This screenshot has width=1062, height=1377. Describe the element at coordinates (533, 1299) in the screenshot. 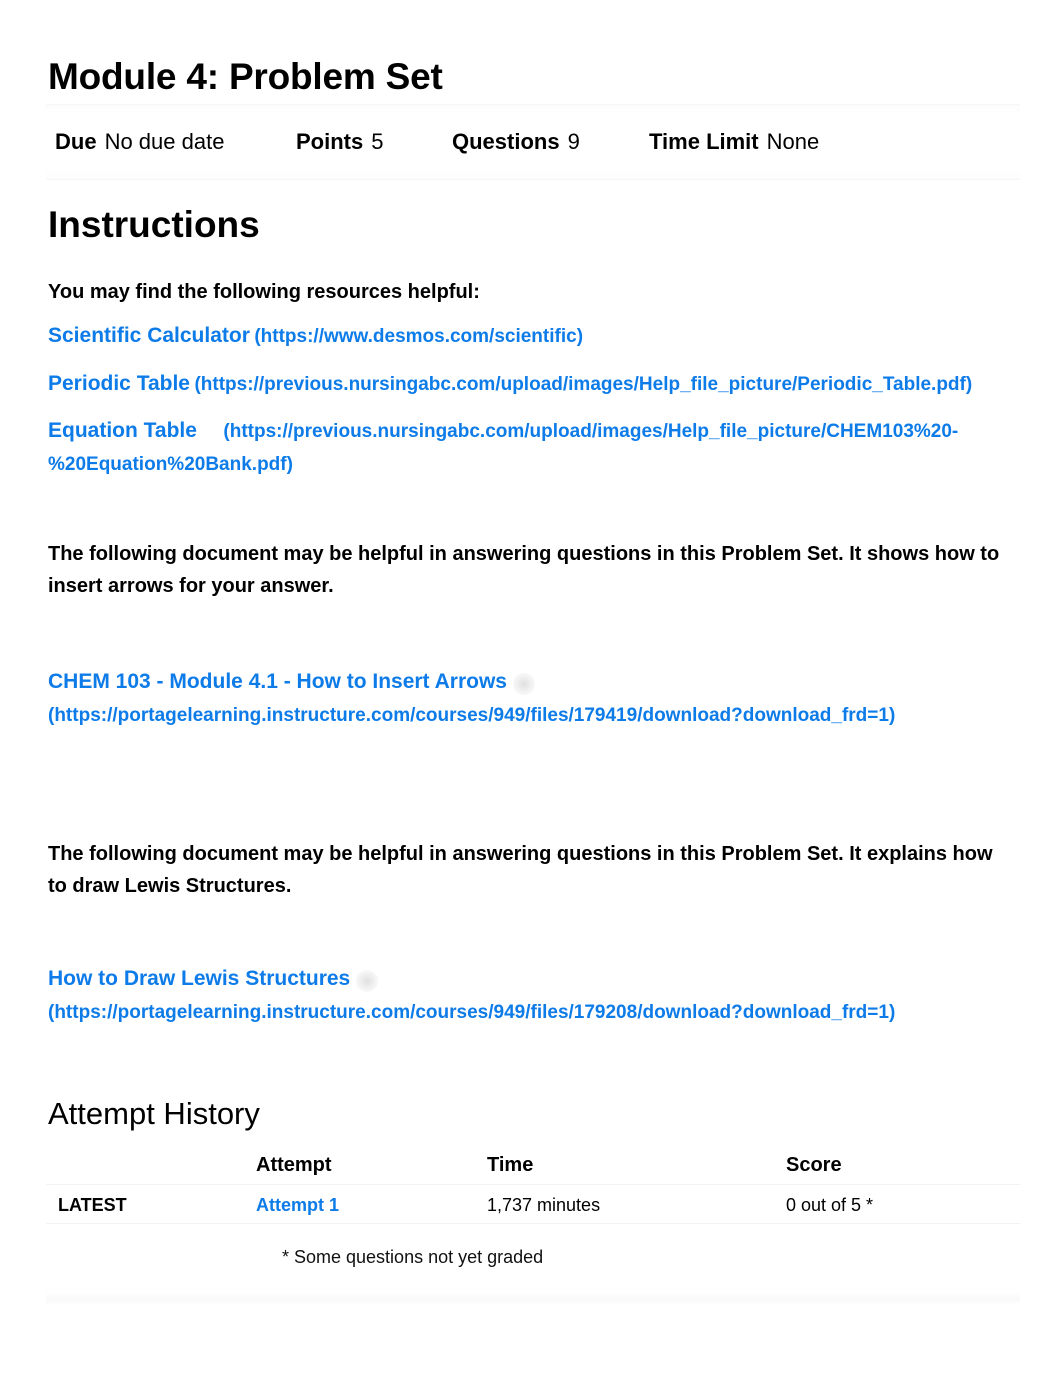

I see `section-divider` at that location.